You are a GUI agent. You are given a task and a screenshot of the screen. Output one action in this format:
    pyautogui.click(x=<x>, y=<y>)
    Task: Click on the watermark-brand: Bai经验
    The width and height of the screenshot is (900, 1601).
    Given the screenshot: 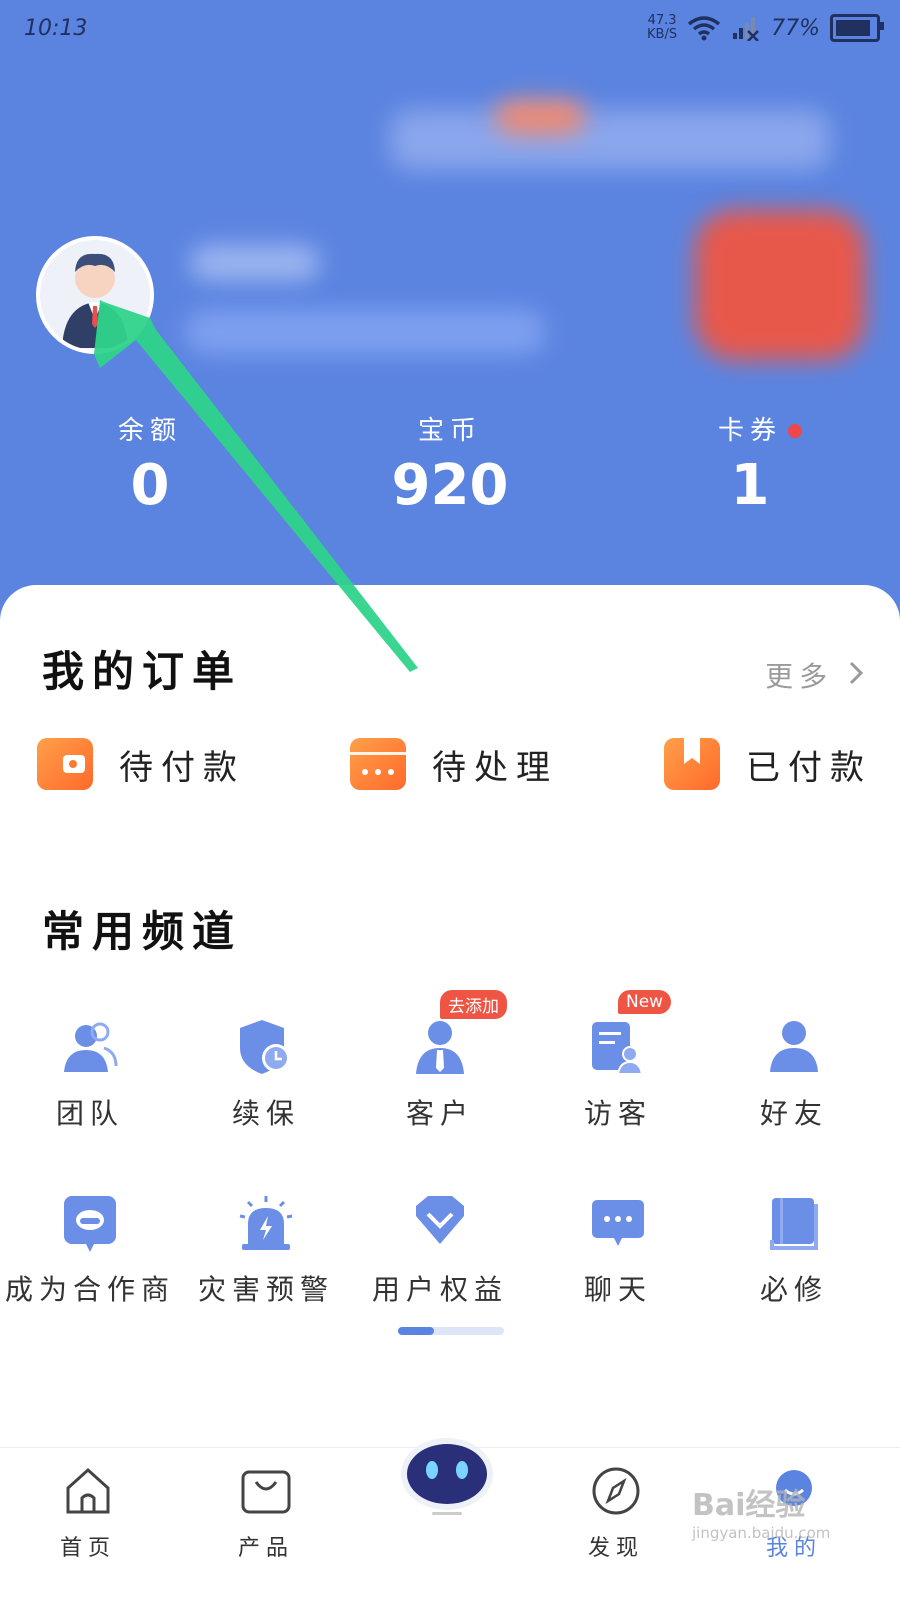 What is the action you would take?
    pyautogui.click(x=749, y=1505)
    